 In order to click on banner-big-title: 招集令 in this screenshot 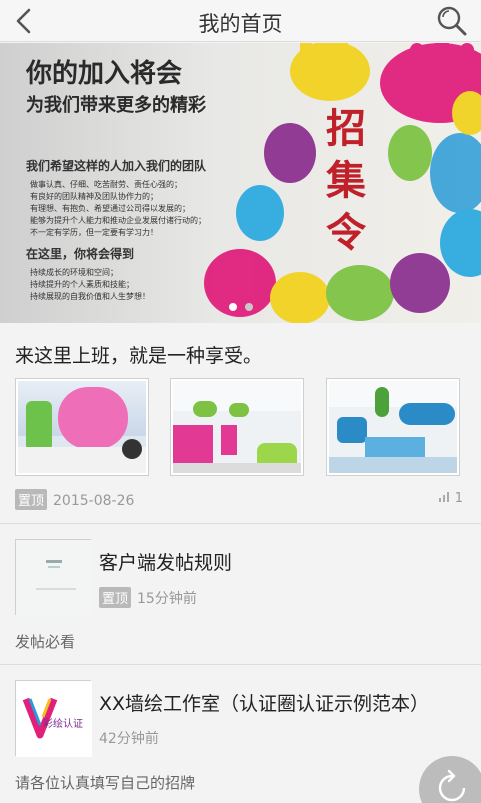, I will do `click(346, 180)`.